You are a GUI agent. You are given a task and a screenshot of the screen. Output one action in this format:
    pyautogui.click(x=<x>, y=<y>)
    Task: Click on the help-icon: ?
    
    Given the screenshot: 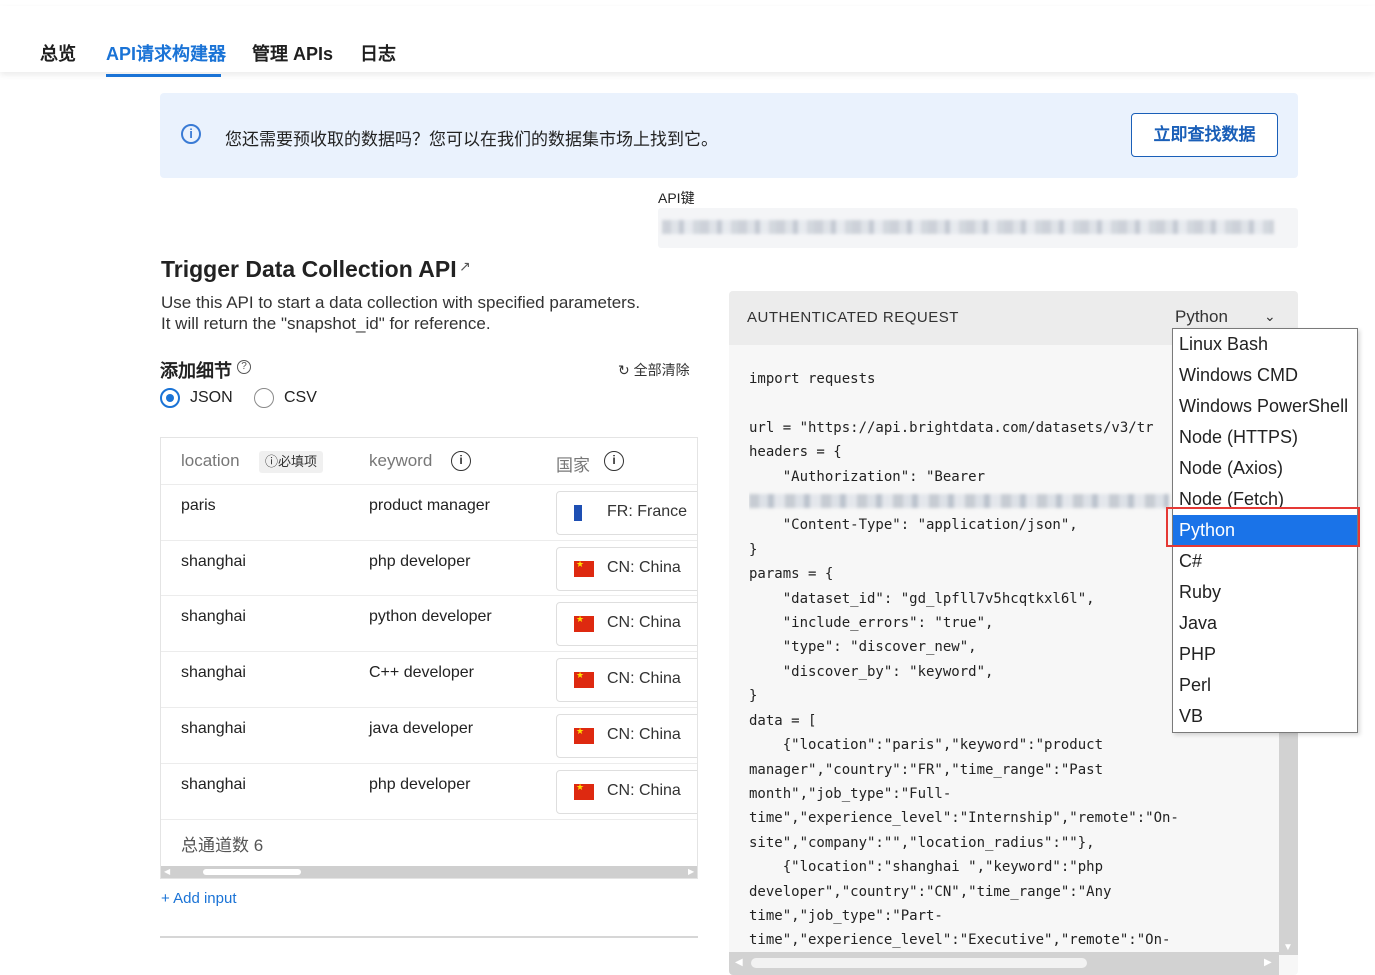 What is the action you would take?
    pyautogui.click(x=244, y=367)
    